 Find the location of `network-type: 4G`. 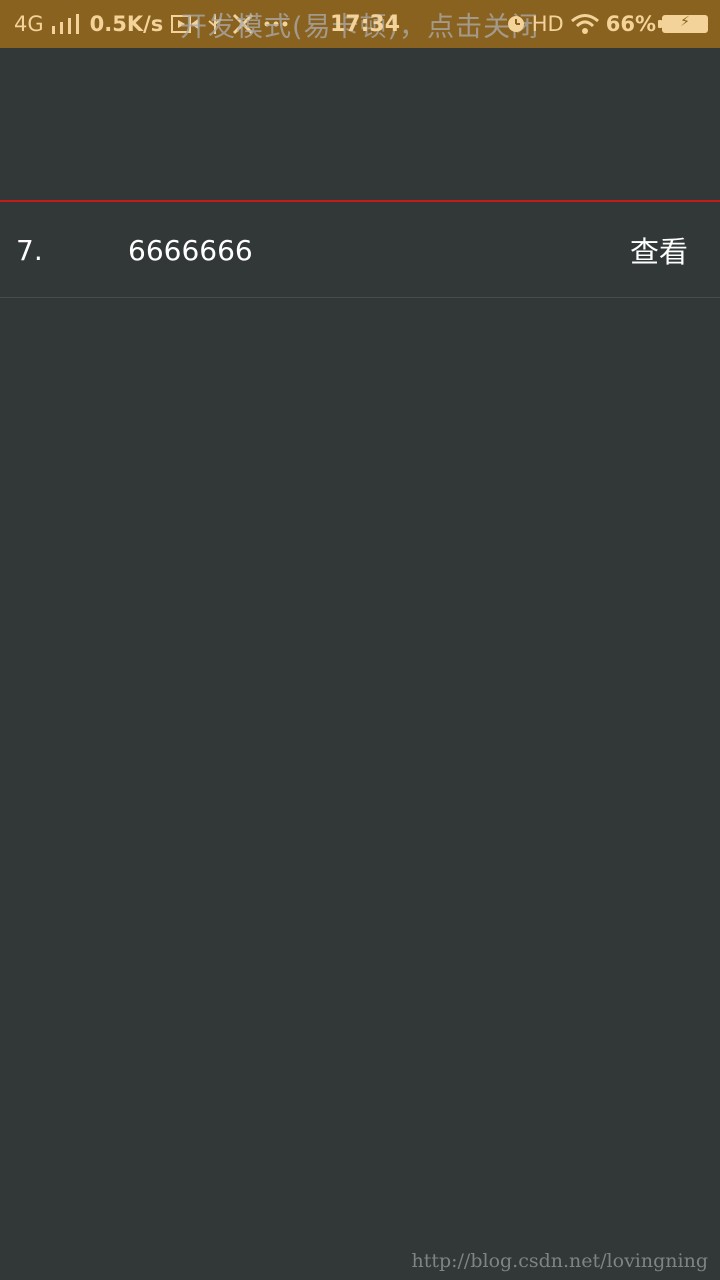

network-type: 4G is located at coordinates (29, 24).